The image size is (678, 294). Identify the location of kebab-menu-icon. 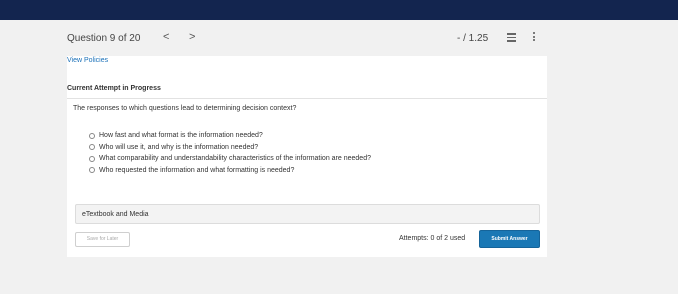
(534, 37).